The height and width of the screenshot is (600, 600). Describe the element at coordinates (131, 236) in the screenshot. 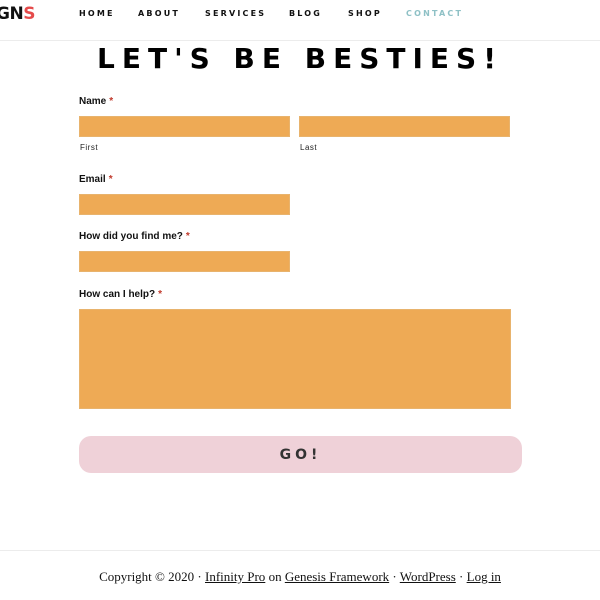

I see `how-found-label-text: How did you find me?` at that location.